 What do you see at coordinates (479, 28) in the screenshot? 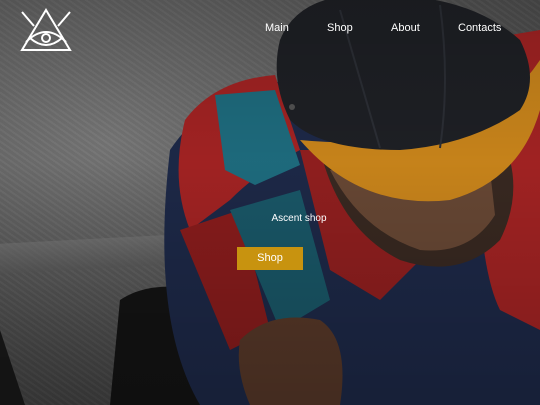
I see `nav-link-contacts: Contacts` at bounding box center [479, 28].